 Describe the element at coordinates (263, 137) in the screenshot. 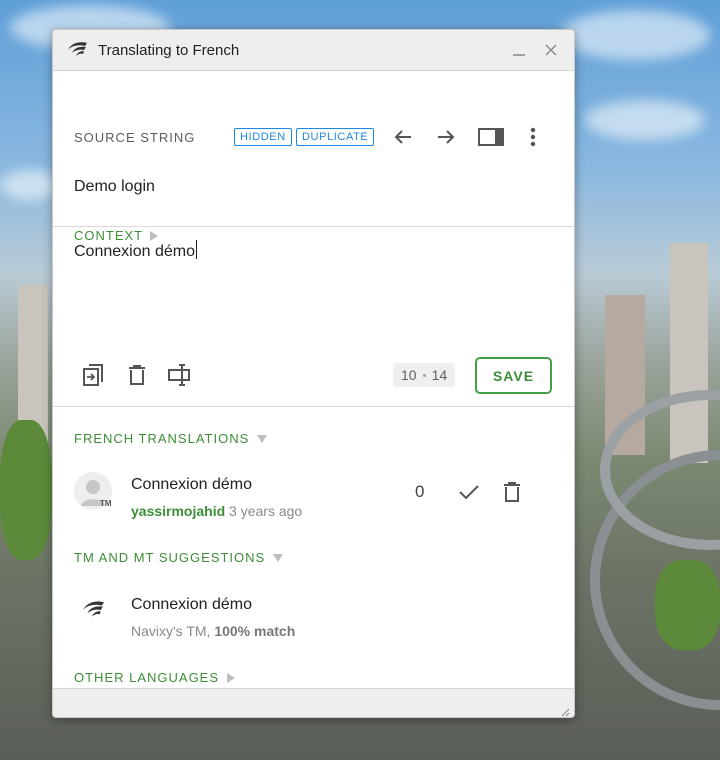

I see `hidden-badge: HIDDEN` at that location.